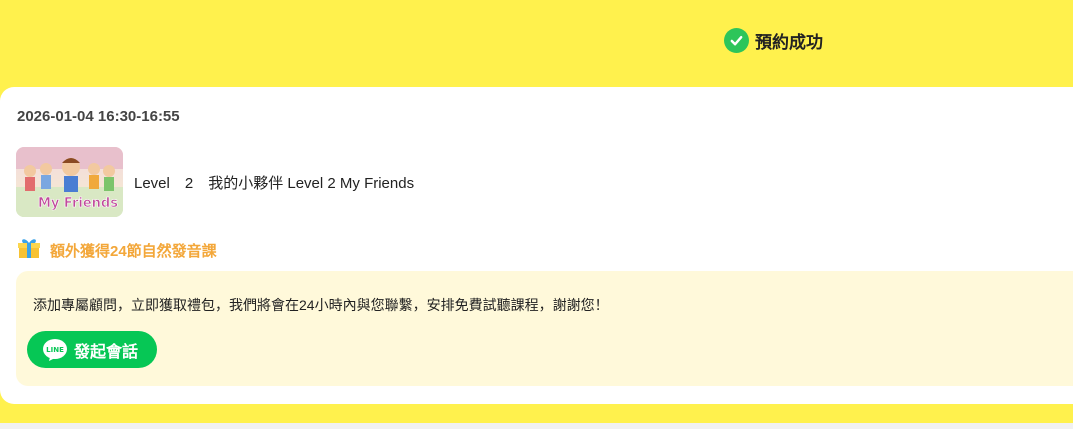 This screenshot has width=1073, height=429. Describe the element at coordinates (29, 250) in the screenshot. I see `gift-icon` at that location.